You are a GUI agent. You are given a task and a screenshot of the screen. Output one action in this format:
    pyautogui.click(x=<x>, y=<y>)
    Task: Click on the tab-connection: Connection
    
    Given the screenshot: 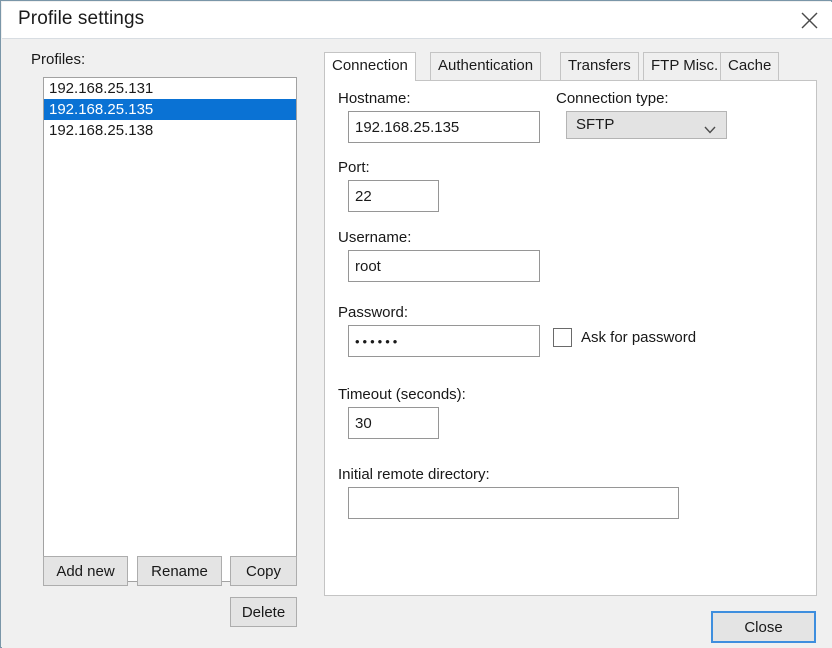 What is the action you would take?
    pyautogui.click(x=370, y=66)
    